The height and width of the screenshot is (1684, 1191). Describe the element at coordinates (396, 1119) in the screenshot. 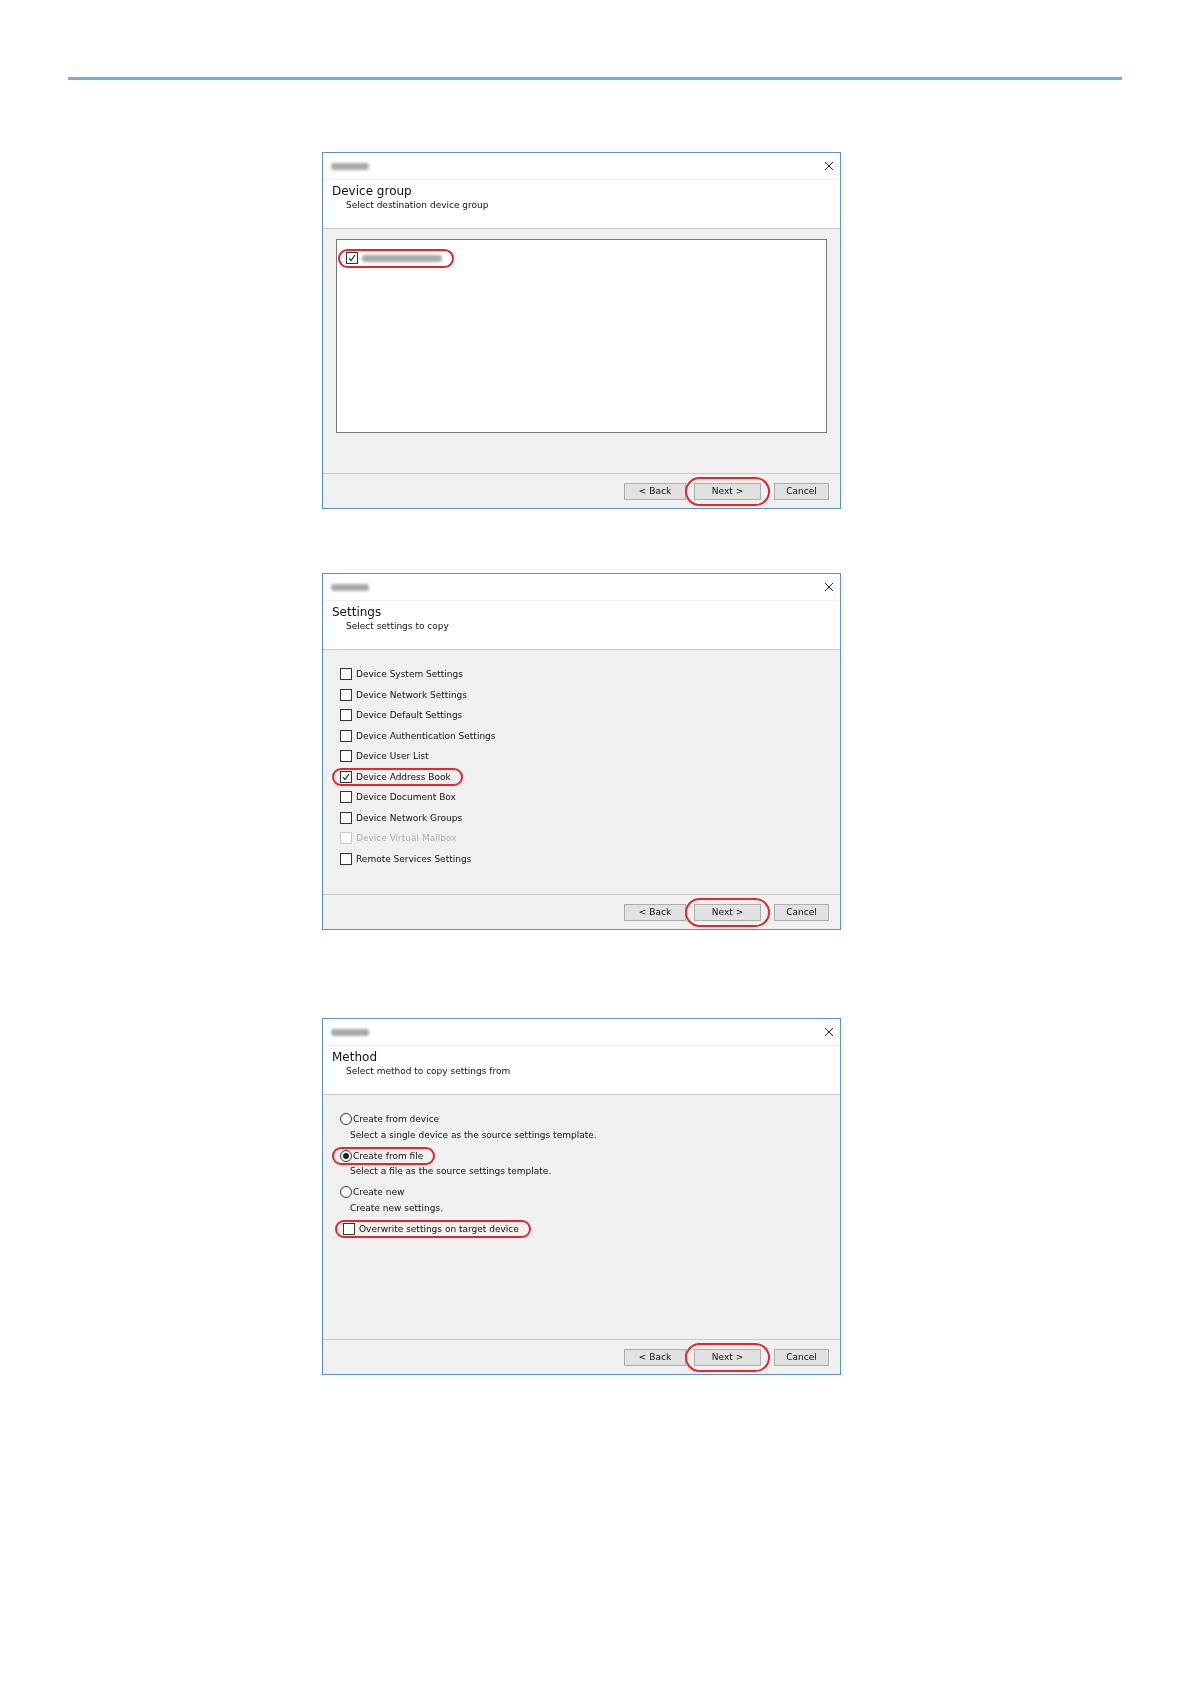

I see `radio-label: Create from device` at that location.